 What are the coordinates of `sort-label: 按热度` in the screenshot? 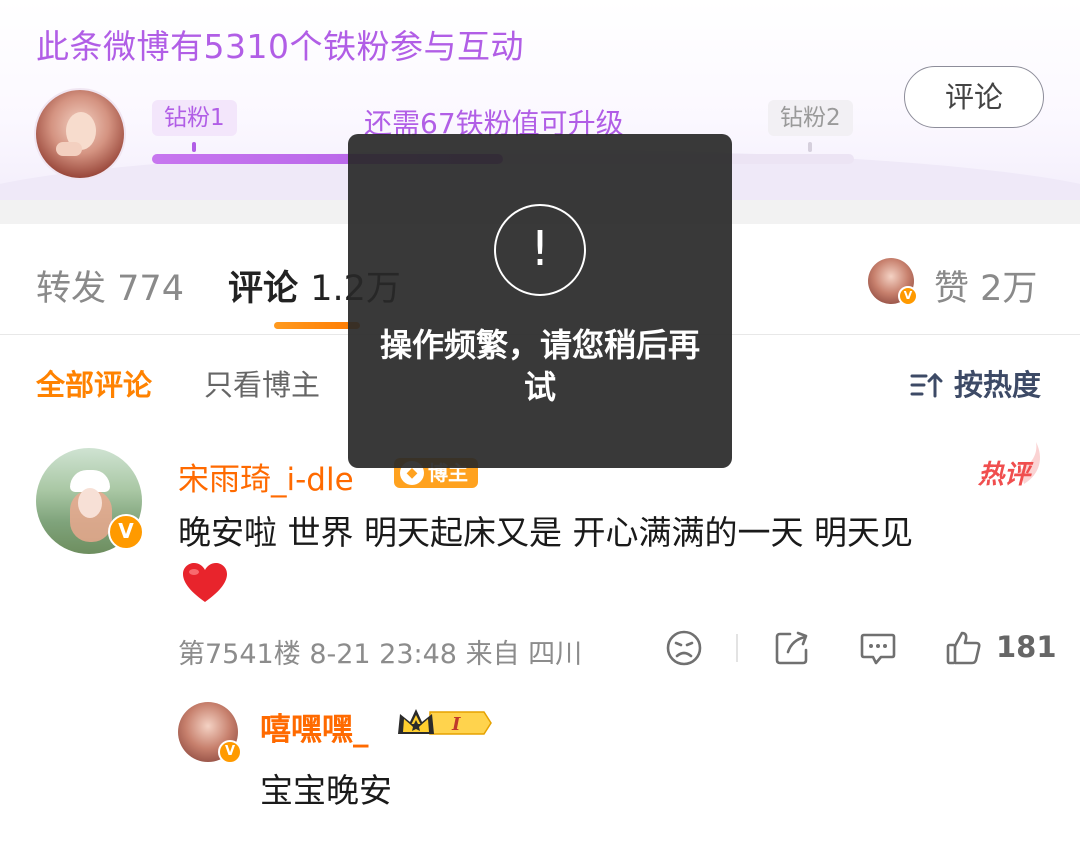 It's located at (998, 385).